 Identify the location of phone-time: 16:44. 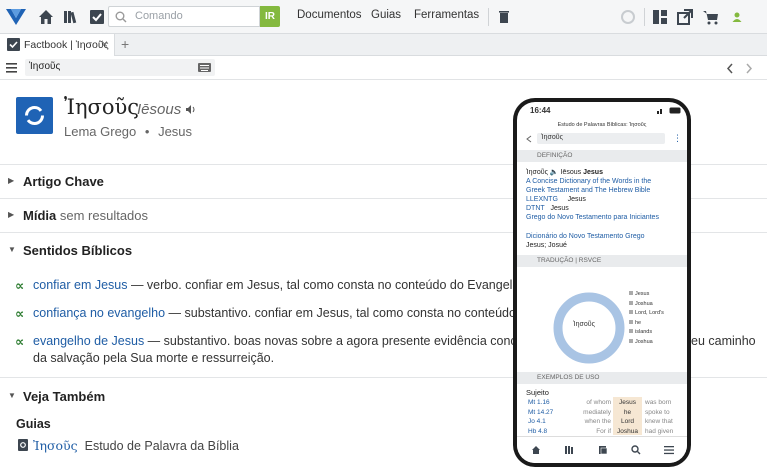
(540, 110).